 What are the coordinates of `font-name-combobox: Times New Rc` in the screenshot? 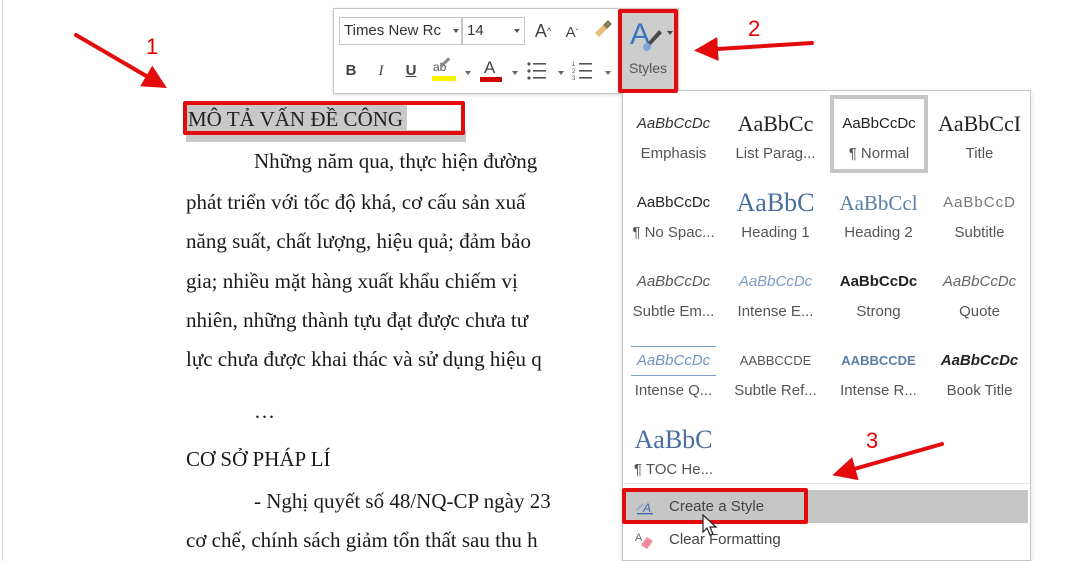 It's located at (400, 31).